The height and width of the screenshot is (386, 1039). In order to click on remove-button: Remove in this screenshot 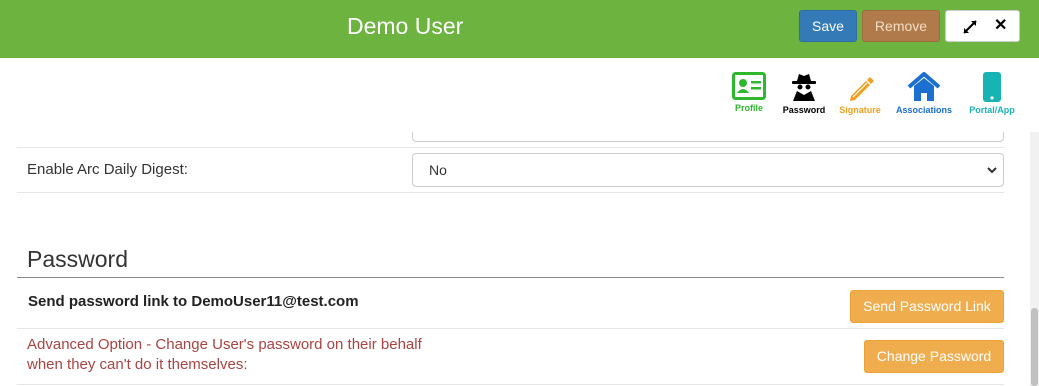, I will do `click(901, 26)`.